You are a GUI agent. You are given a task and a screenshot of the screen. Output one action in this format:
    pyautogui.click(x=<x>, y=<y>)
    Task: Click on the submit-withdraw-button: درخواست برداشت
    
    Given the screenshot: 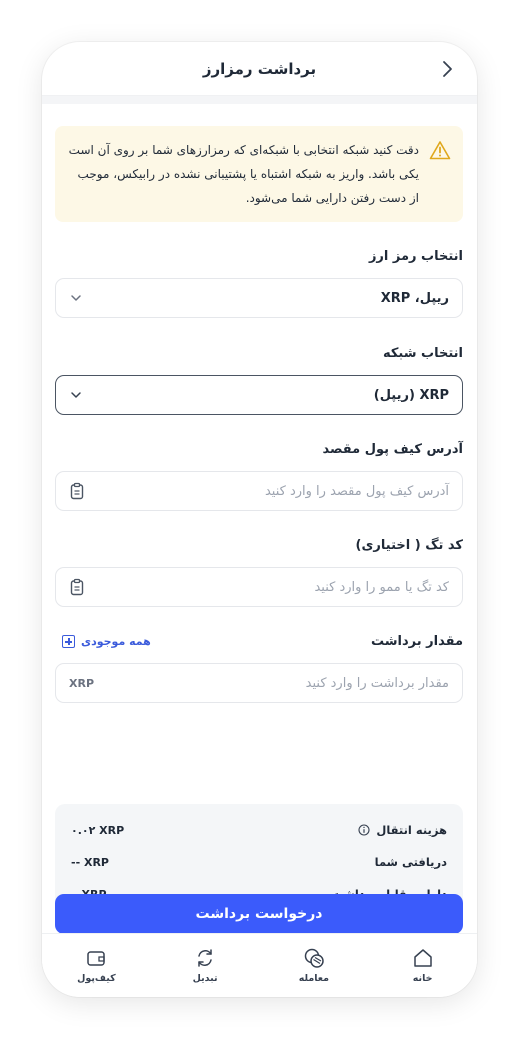 What is the action you would take?
    pyautogui.click(x=259, y=914)
    